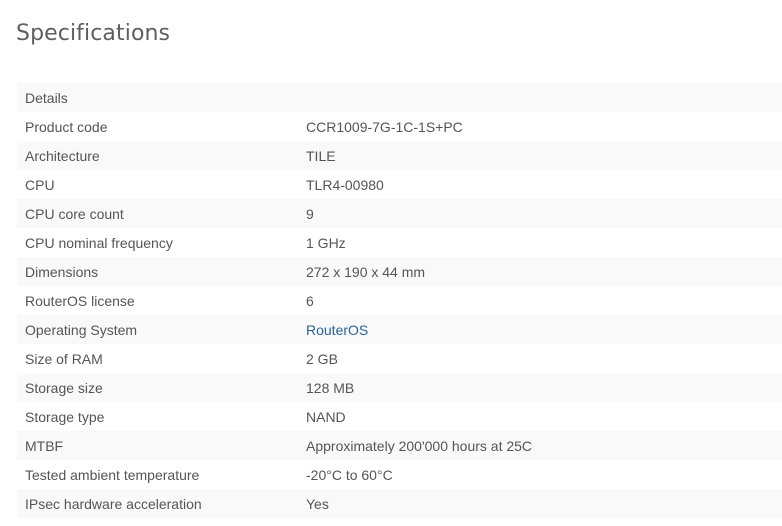  I want to click on operating-system-link: RouterOS, so click(337, 330).